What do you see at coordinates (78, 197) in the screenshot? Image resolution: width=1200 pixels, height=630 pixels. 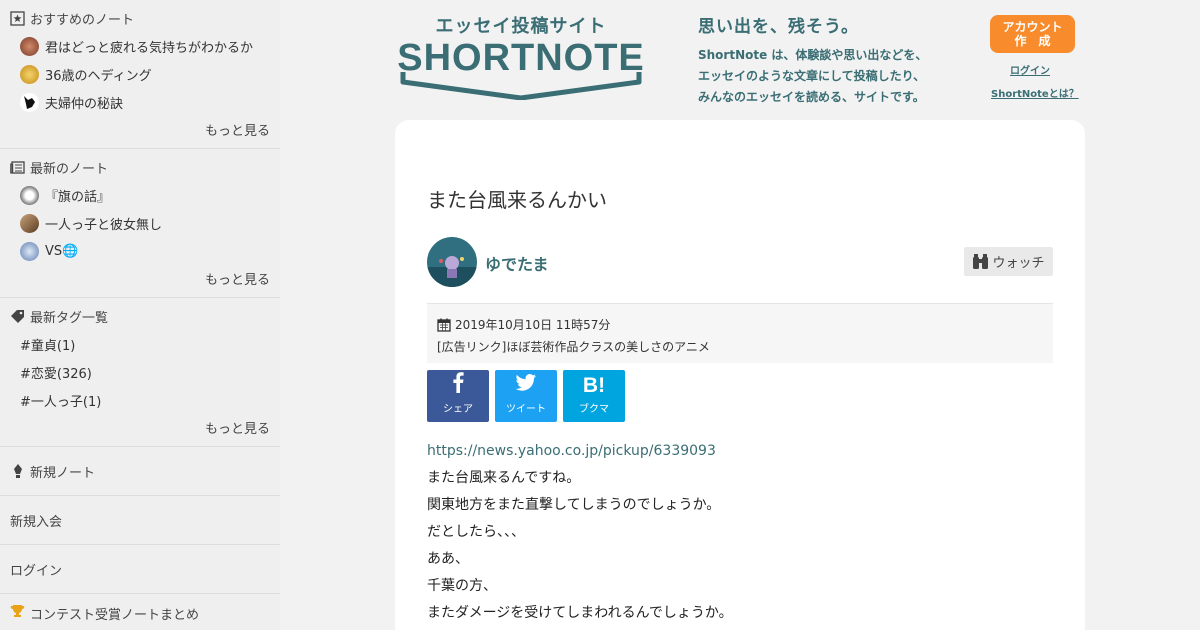 I see `note-title: 『旗の話』` at bounding box center [78, 197].